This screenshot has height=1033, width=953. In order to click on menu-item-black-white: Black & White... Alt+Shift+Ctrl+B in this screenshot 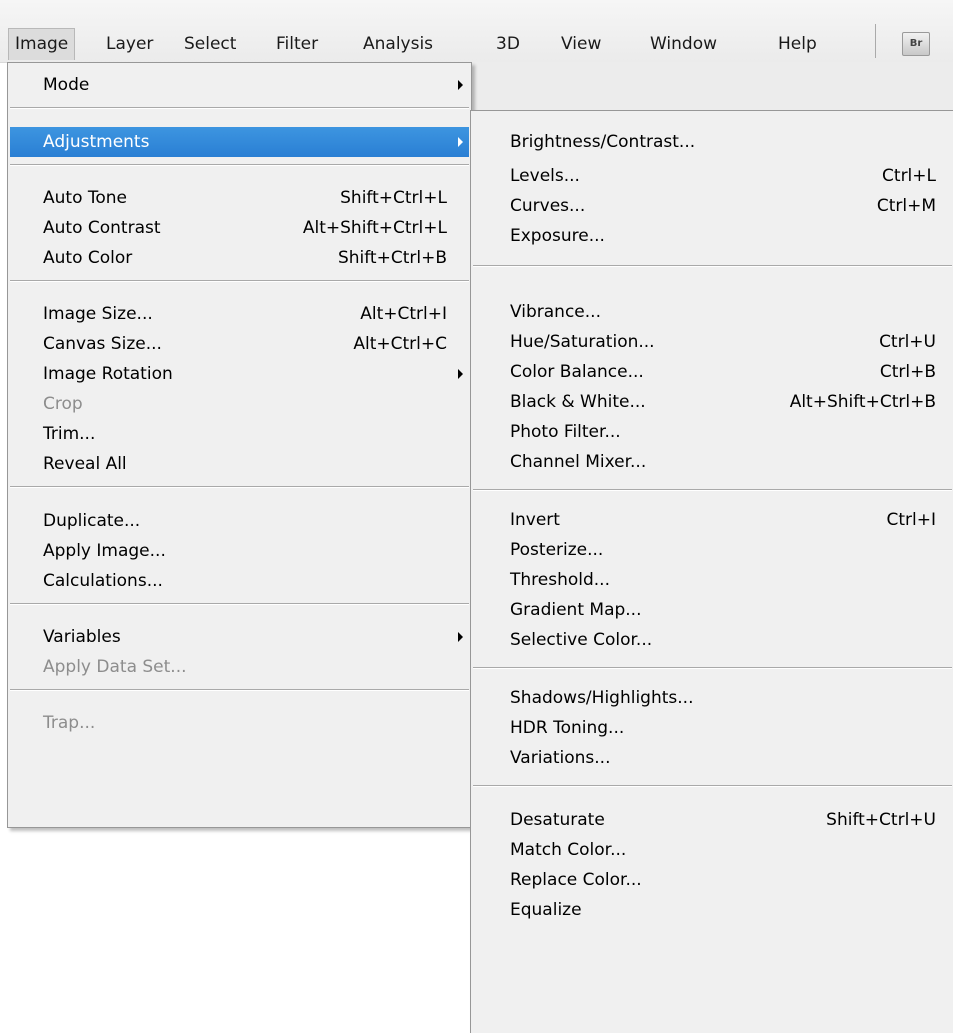, I will do `click(712, 402)`.